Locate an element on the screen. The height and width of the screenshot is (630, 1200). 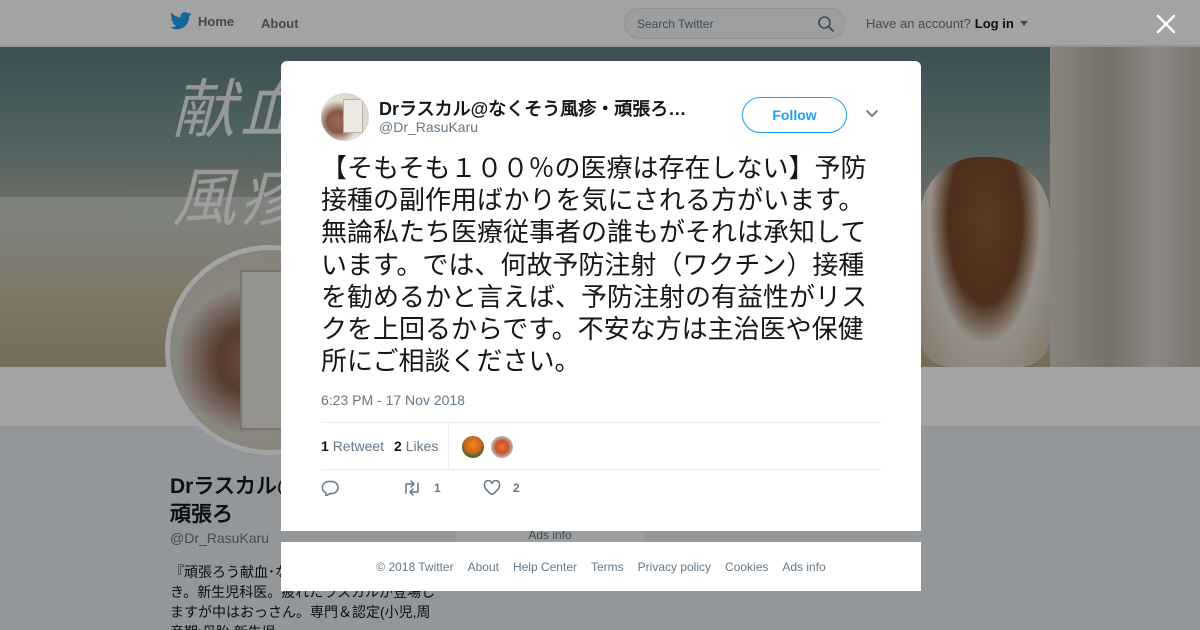
likes-stat: 2 Likes is located at coordinates (416, 446).